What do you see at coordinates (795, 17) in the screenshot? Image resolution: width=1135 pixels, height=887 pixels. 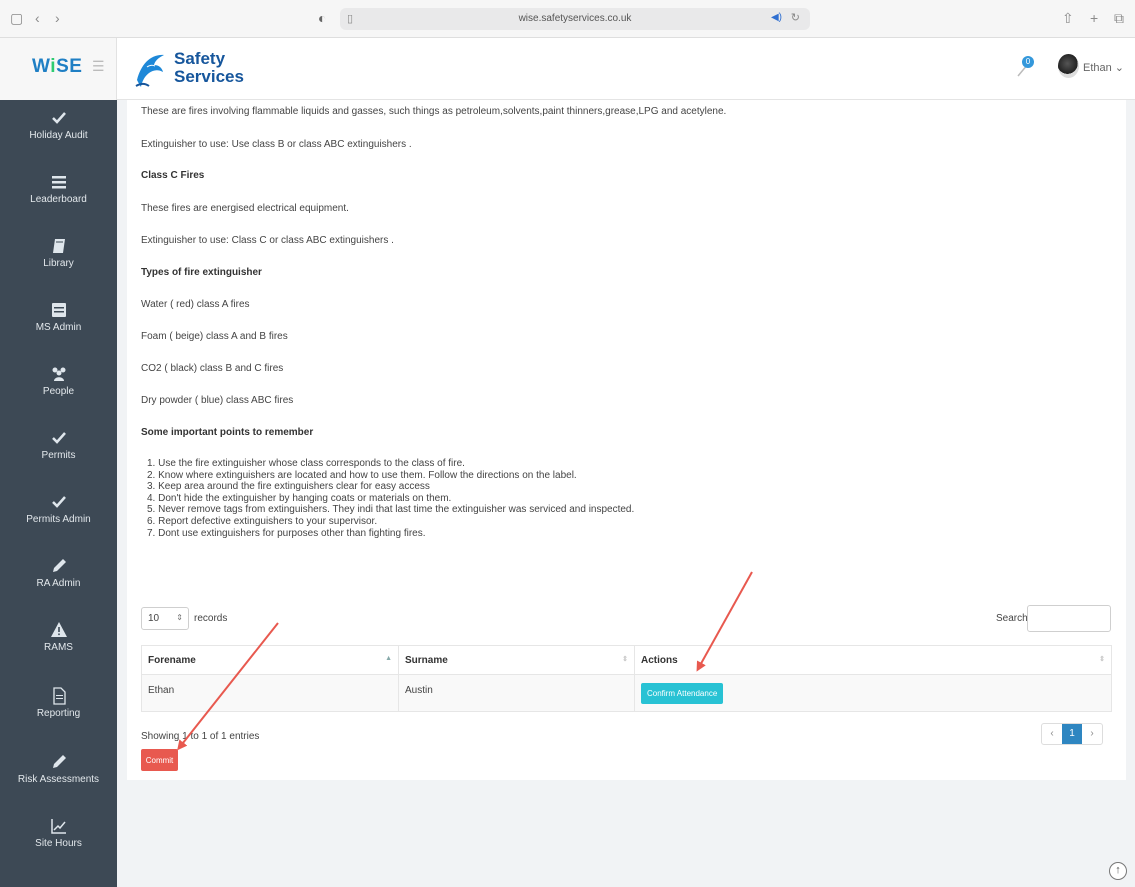 I see `reload-icon: ↻` at bounding box center [795, 17].